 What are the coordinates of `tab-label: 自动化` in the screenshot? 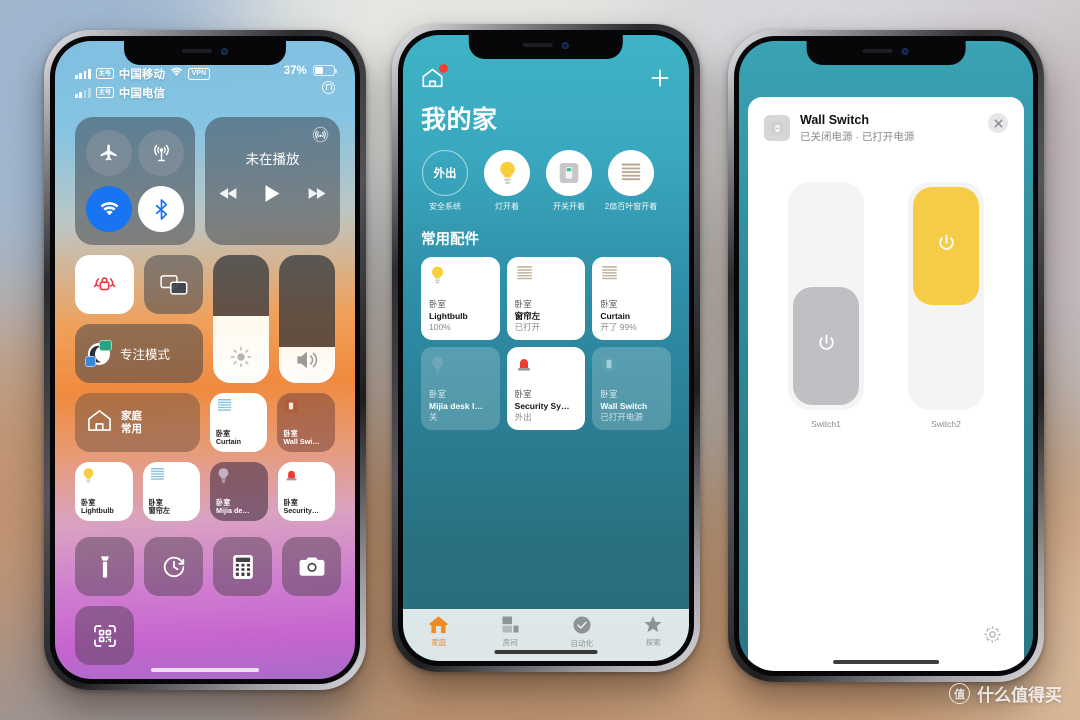 It's located at (582, 643).